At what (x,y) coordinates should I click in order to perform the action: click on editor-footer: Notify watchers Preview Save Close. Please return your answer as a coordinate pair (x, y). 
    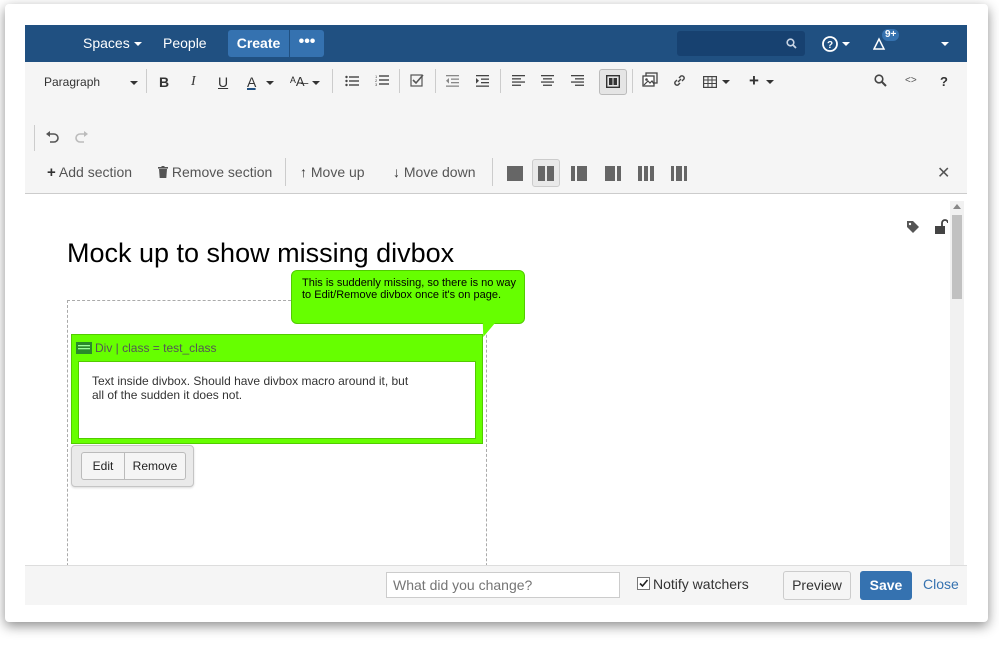
    Looking at the image, I should click on (496, 585).